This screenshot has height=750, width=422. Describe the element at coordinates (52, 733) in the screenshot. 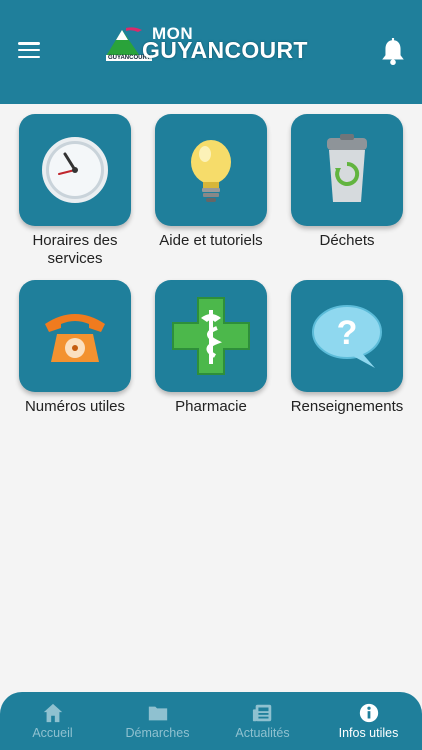

I see `tab-label: Accueil` at that location.